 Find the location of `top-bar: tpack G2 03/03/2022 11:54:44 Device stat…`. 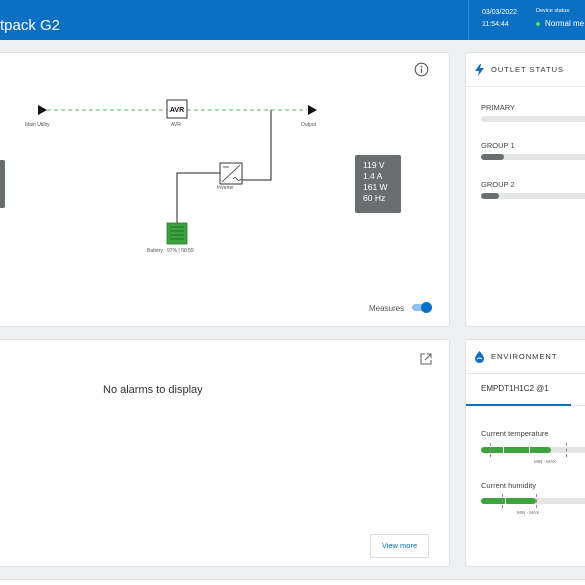

top-bar: tpack G2 03/03/2022 11:54:44 Device stat… is located at coordinates (292, 20).